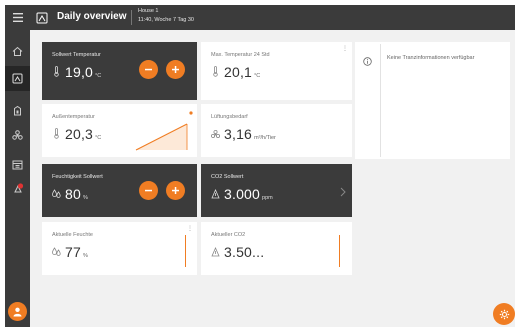  I want to click on sidebar, so click(17, 166).